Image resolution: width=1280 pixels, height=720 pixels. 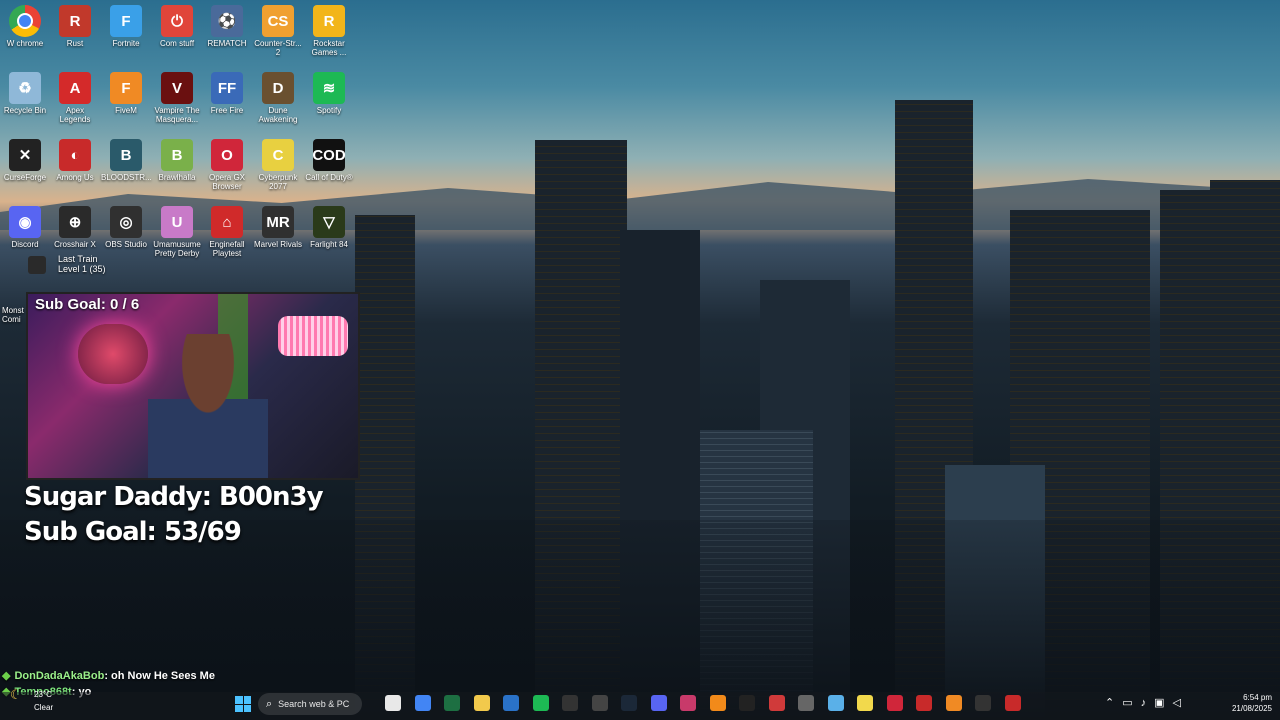 I want to click on notes-icon, so click(x=865, y=703).